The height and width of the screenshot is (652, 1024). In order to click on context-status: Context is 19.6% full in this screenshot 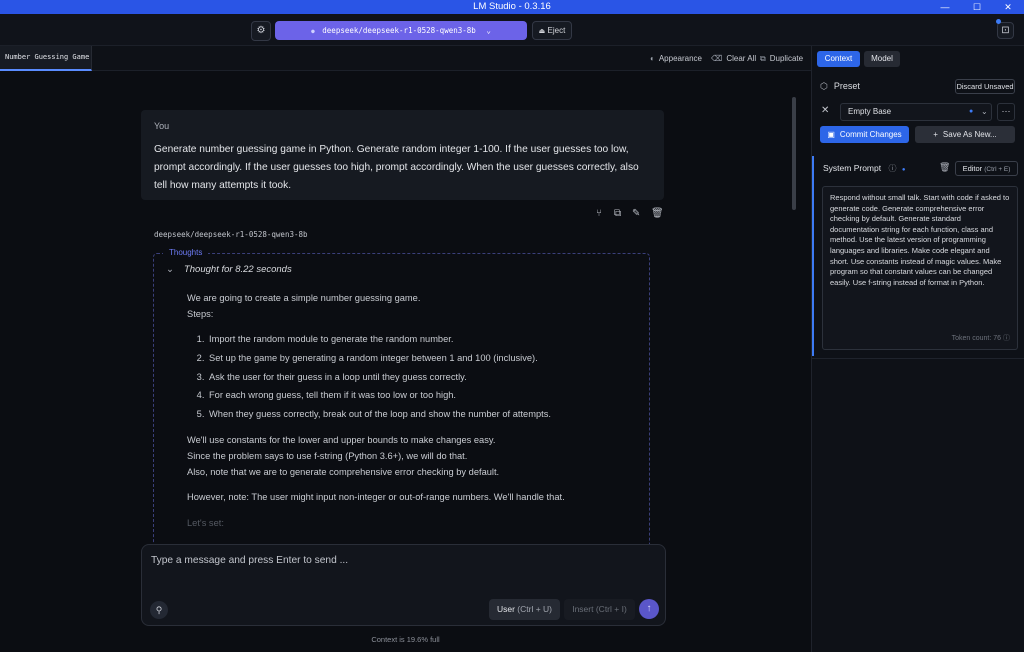, I will do `click(405, 639)`.